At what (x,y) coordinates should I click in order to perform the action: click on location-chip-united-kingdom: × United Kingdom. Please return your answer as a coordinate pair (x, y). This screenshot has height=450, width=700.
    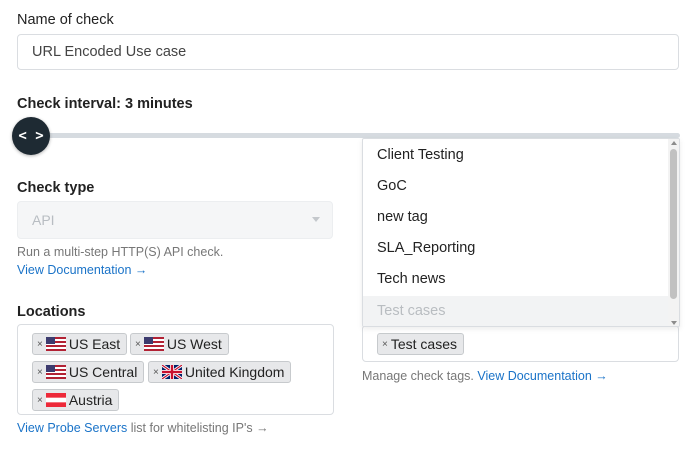
    Looking at the image, I should click on (220, 372).